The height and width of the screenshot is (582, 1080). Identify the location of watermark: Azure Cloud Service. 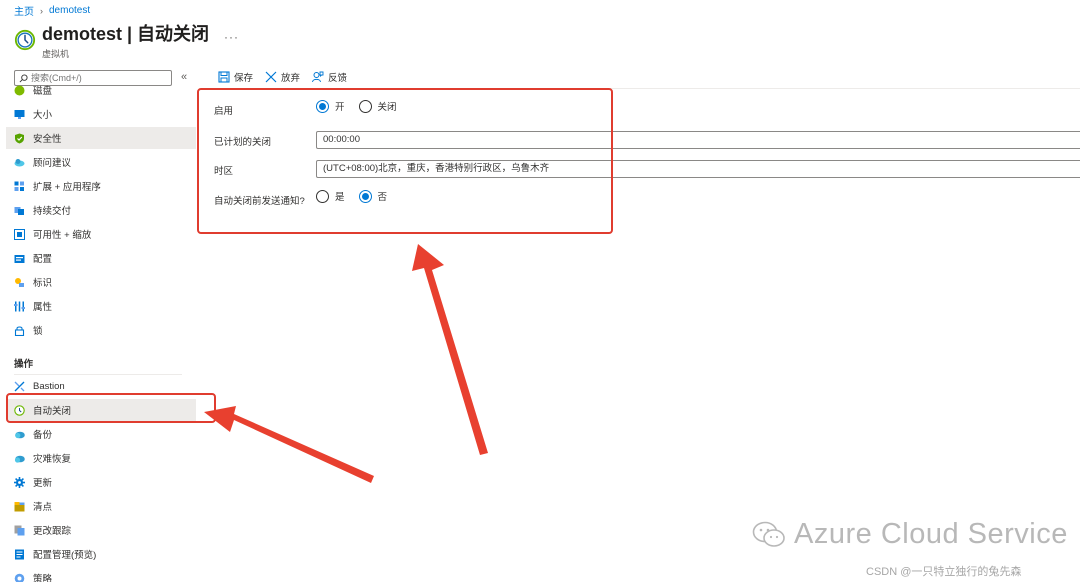
(910, 534).